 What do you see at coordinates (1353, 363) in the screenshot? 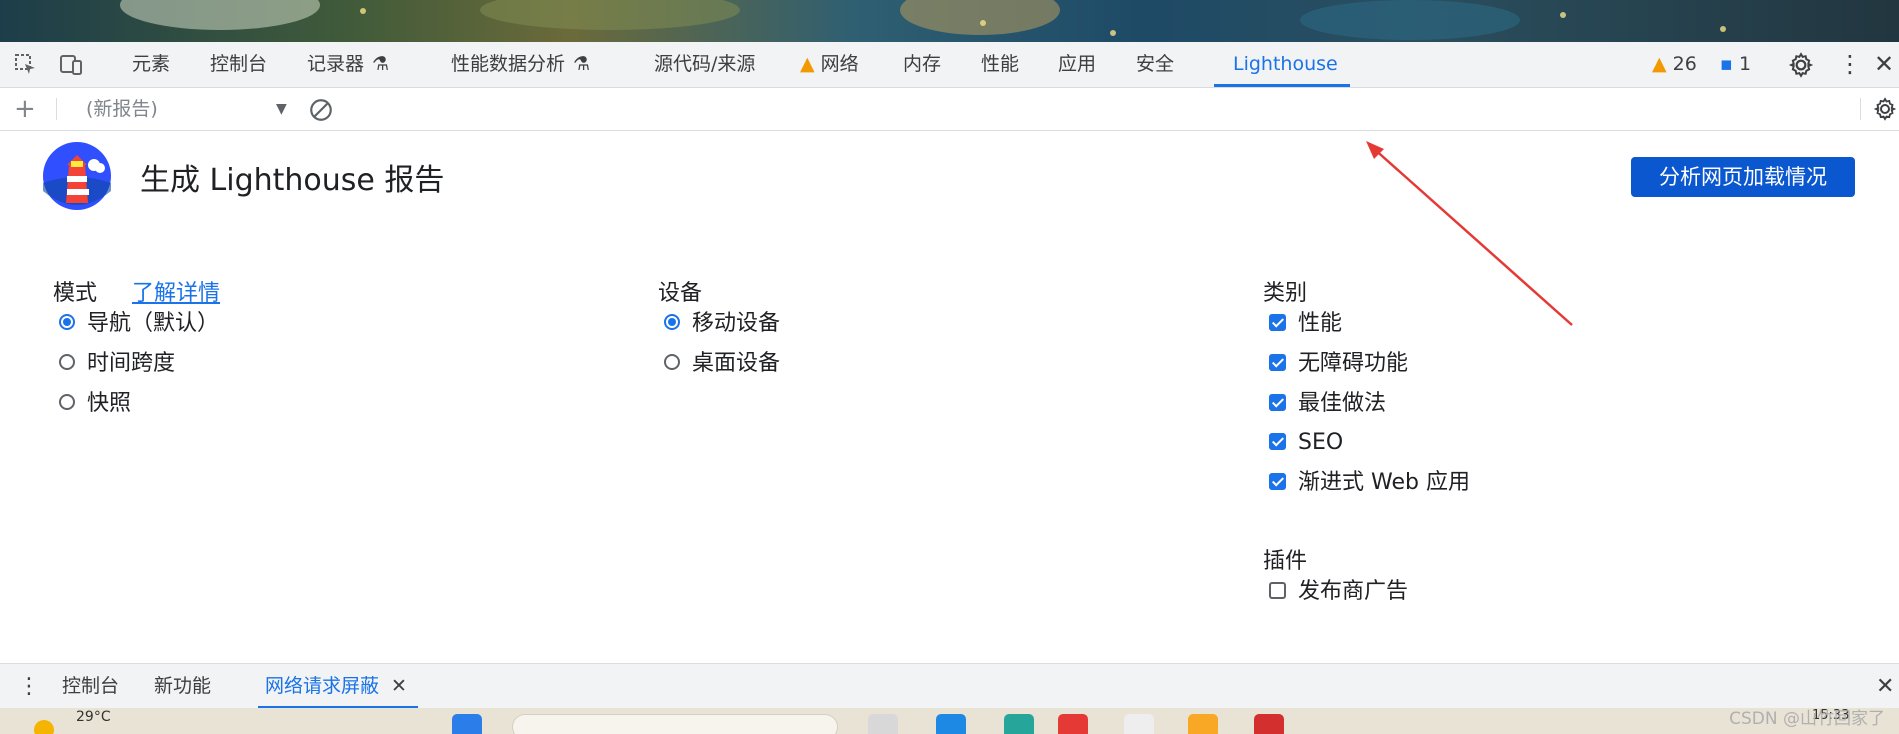
I see `option-label: 无障碍功能` at bounding box center [1353, 363].